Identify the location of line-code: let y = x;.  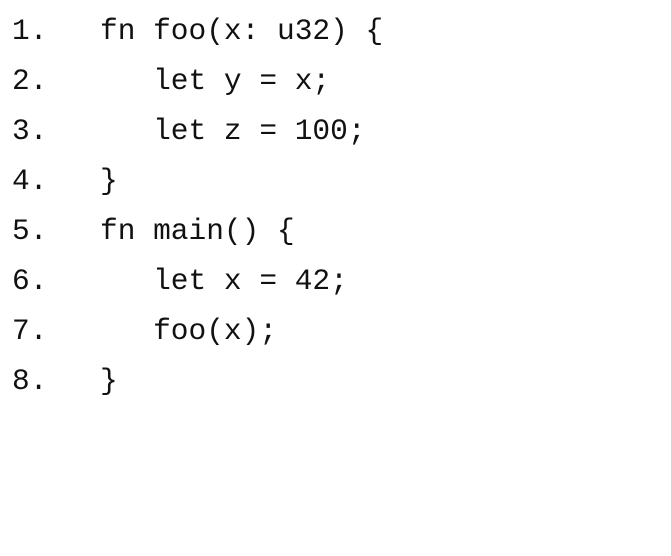
(215, 81).